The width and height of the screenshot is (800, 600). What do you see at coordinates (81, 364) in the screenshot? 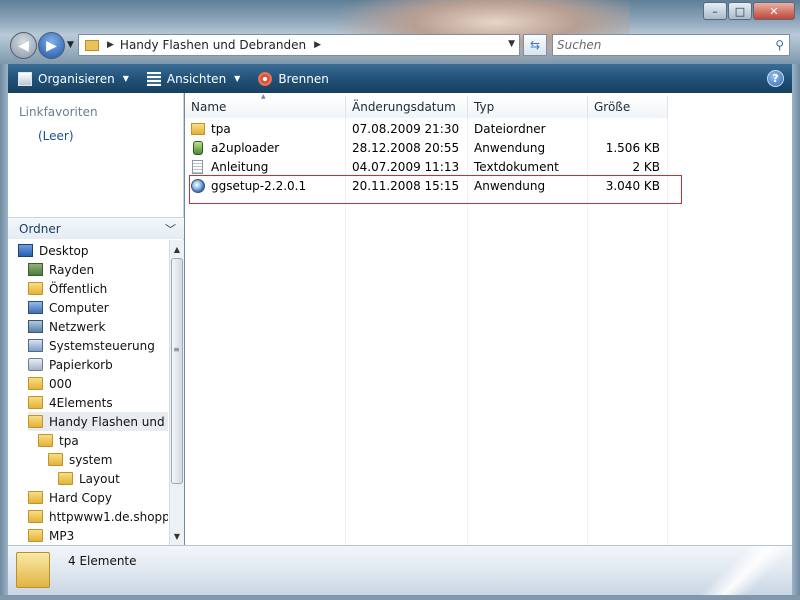
I see `tree-item-label: Papierkorb` at bounding box center [81, 364].